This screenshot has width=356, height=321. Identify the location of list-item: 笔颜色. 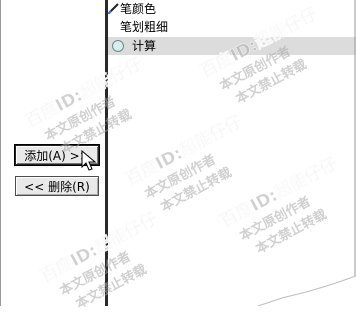
(232, 9).